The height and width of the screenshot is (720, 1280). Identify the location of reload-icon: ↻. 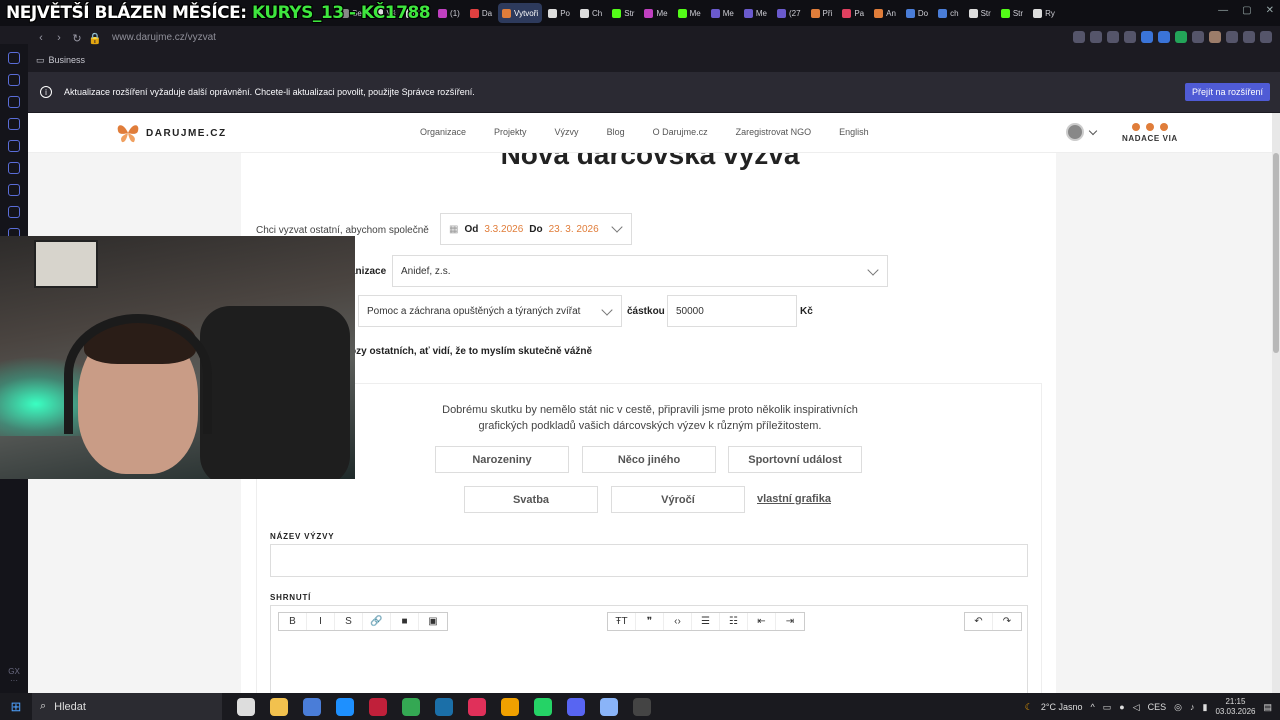
(77, 38).